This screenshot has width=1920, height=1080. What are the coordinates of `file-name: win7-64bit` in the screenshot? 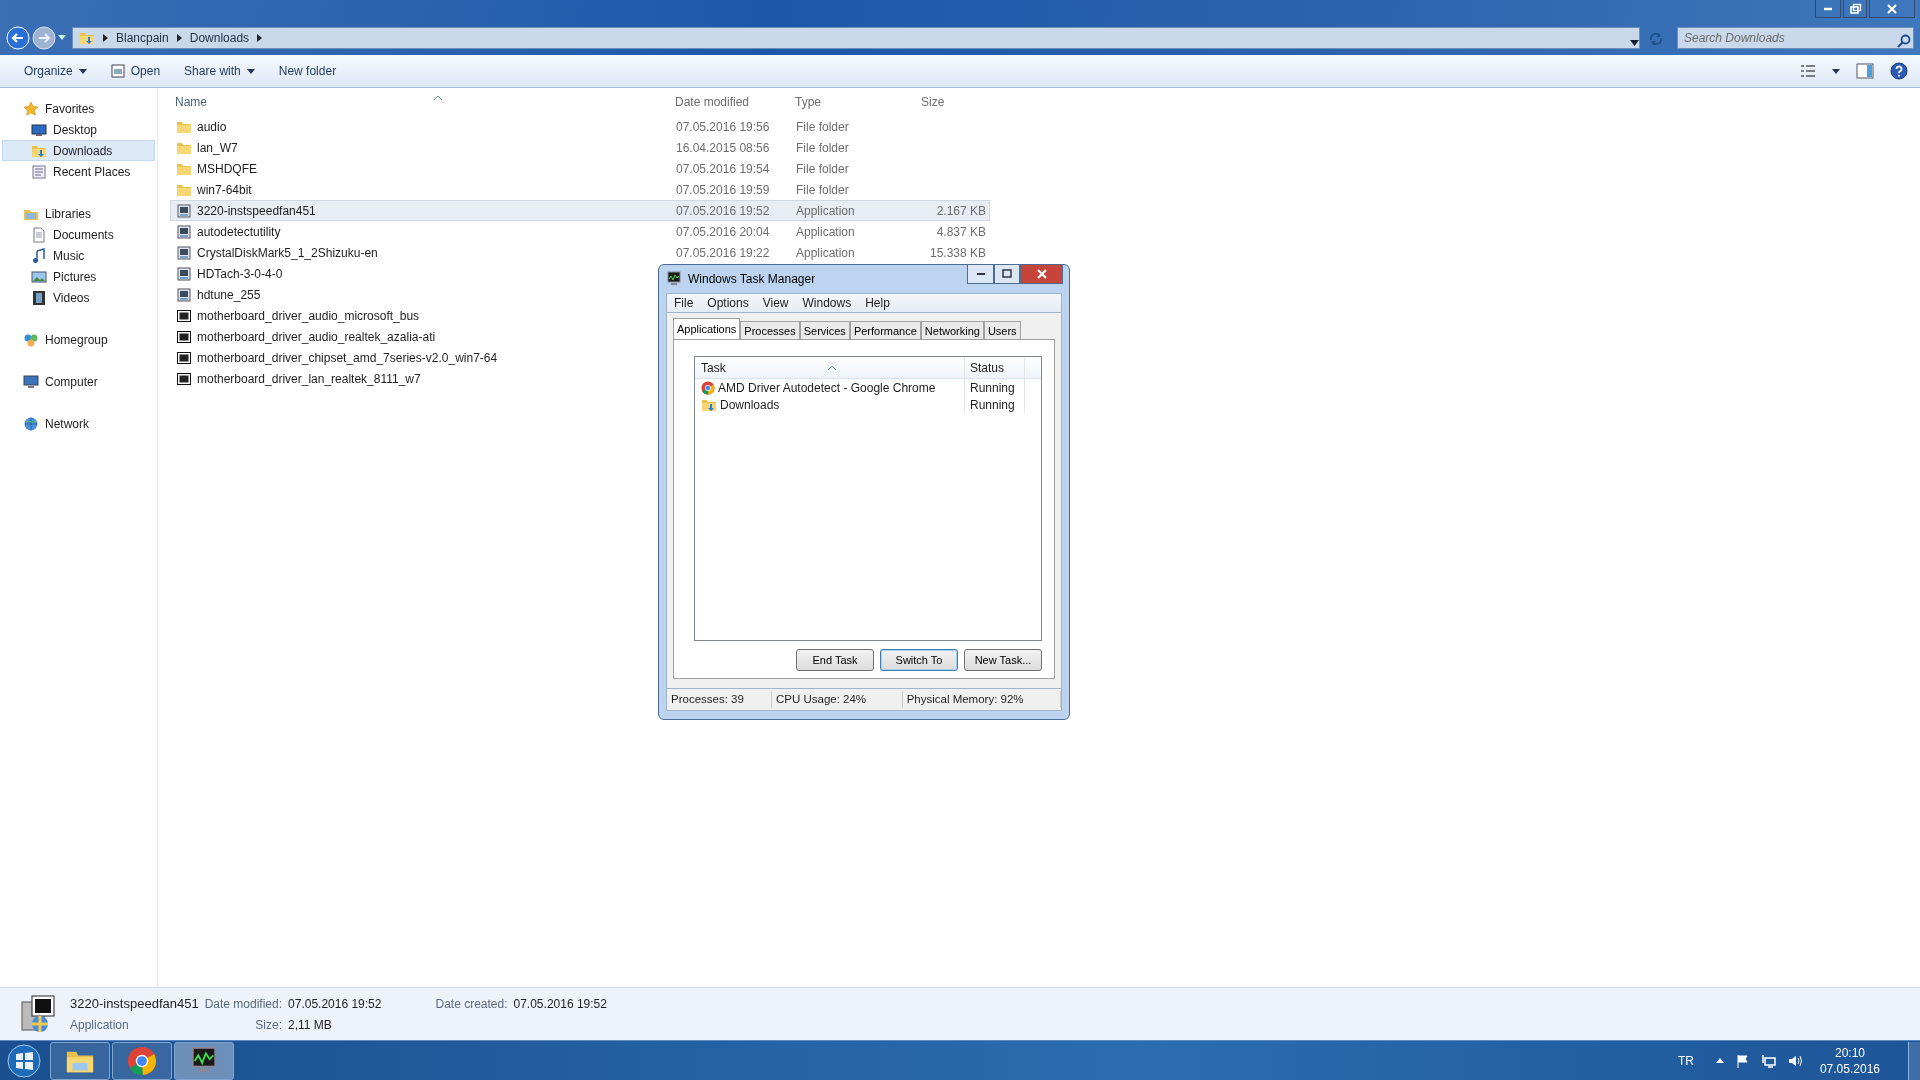 It's located at (224, 189).